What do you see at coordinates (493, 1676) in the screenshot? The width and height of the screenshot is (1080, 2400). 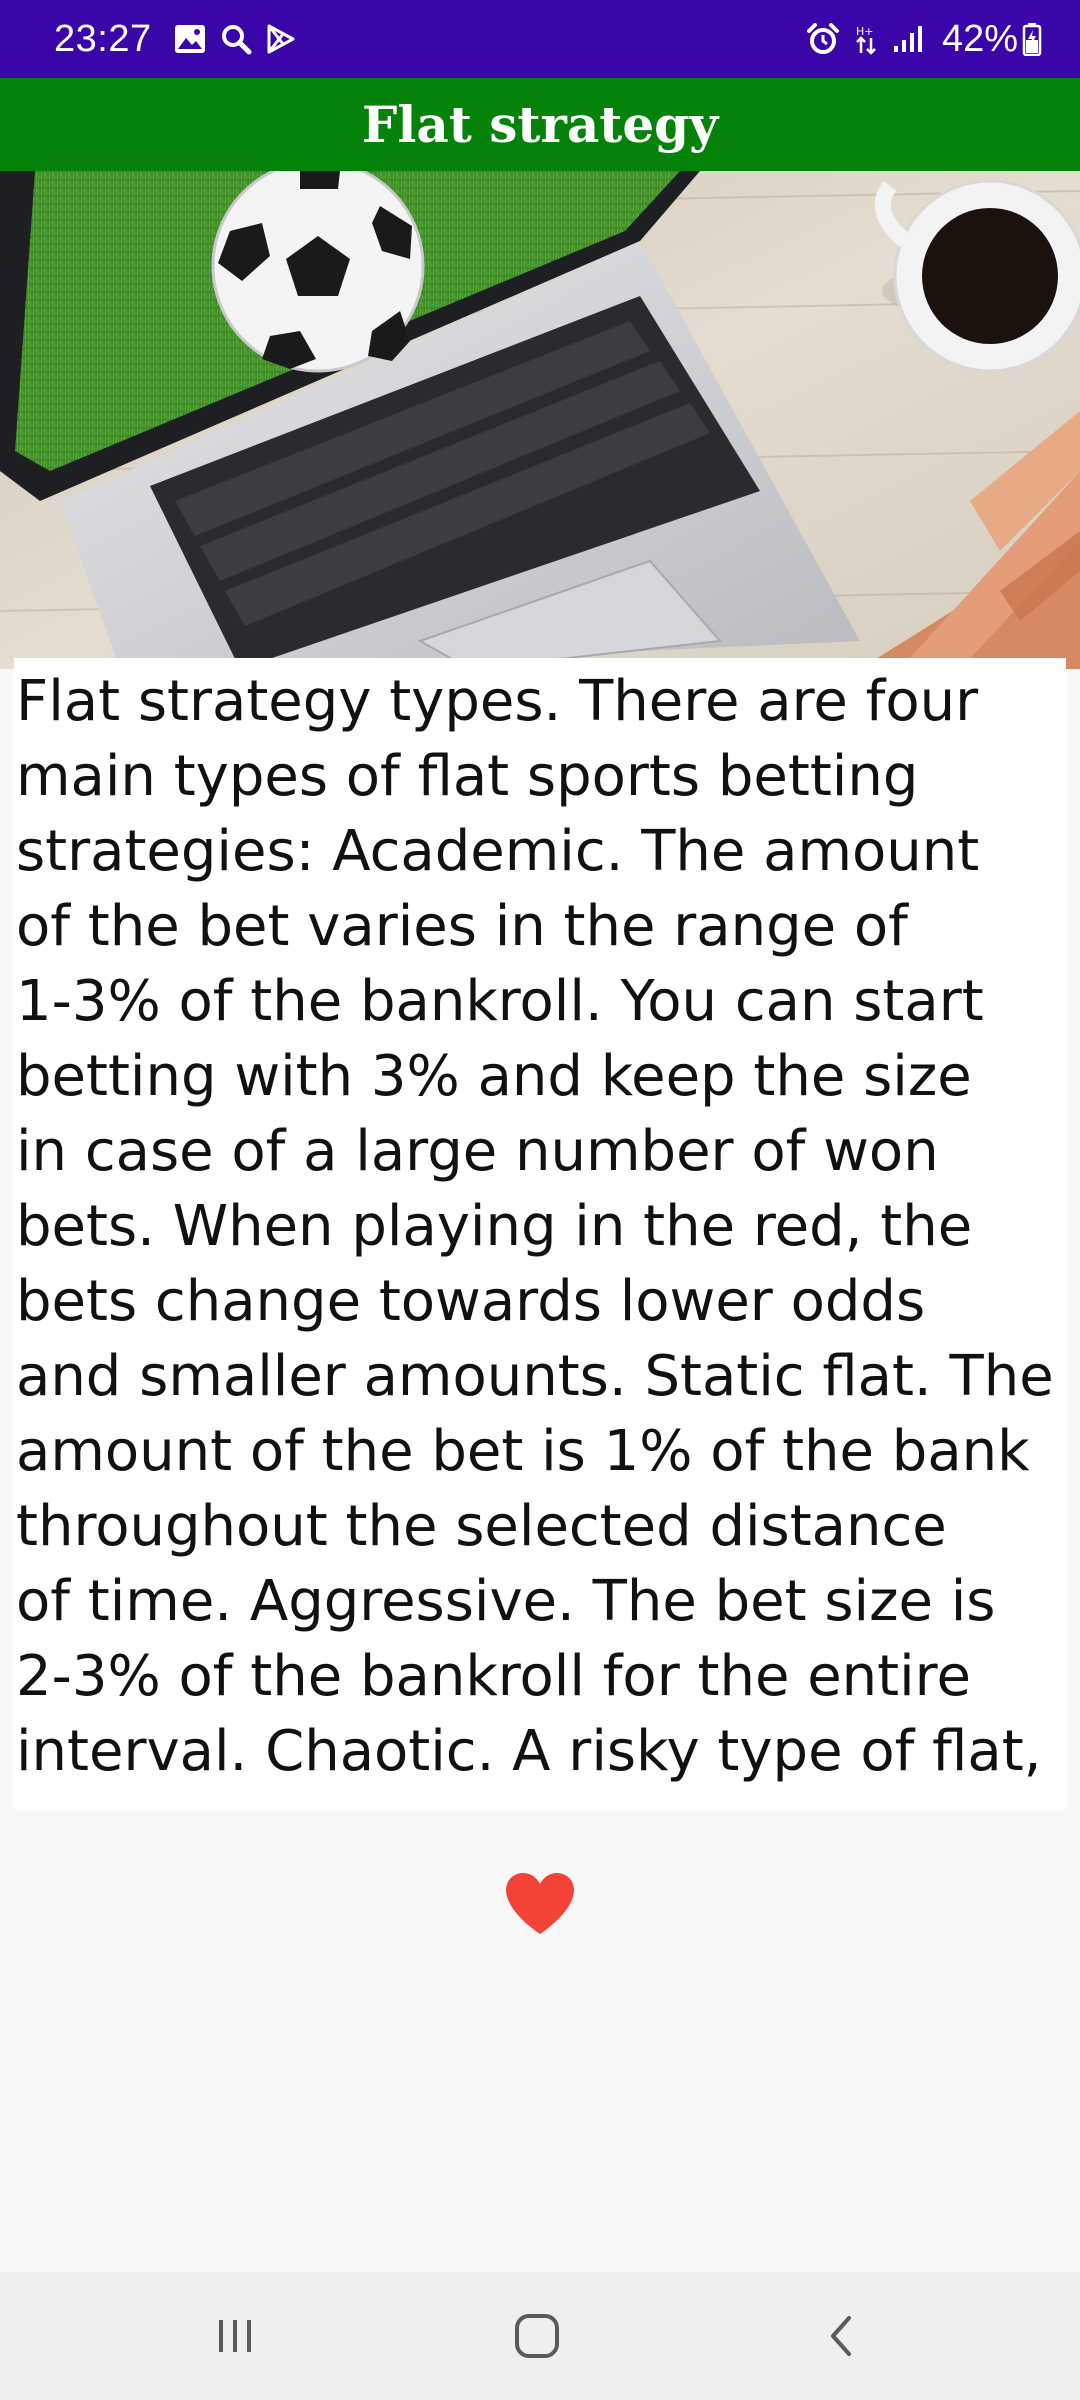 I see `article-line: 2-3% of the bankroll for the entire` at bounding box center [493, 1676].